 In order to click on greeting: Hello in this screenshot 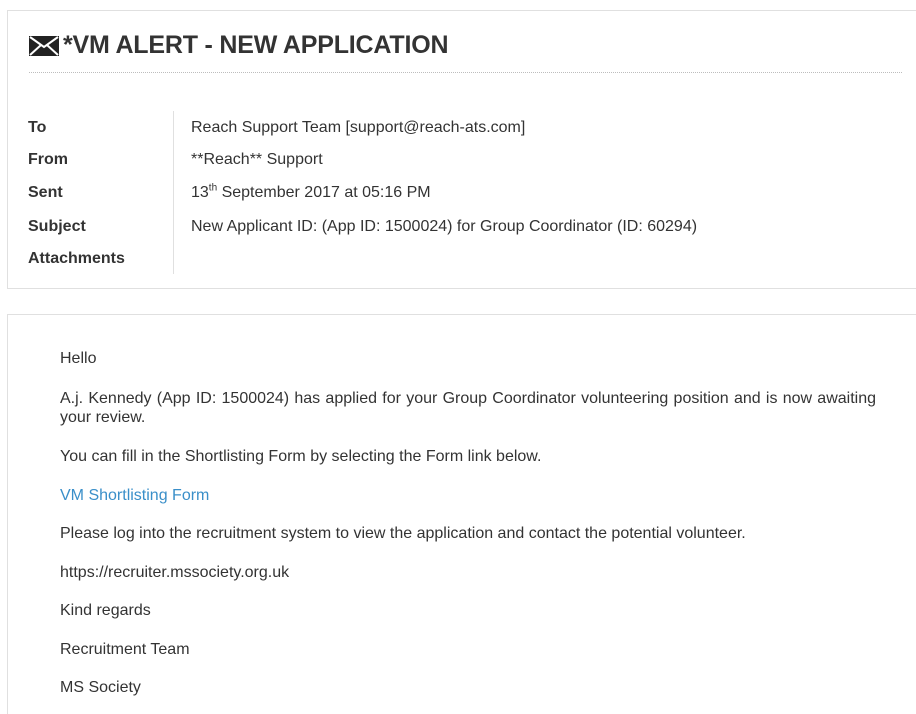, I will do `click(78, 358)`.